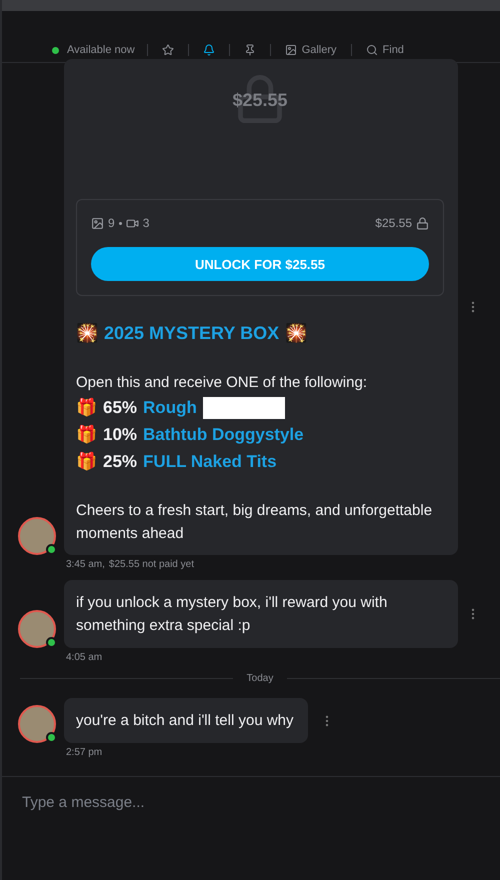  Describe the element at coordinates (84, 752) in the screenshot. I see `message-time: 2:57 pm` at that location.